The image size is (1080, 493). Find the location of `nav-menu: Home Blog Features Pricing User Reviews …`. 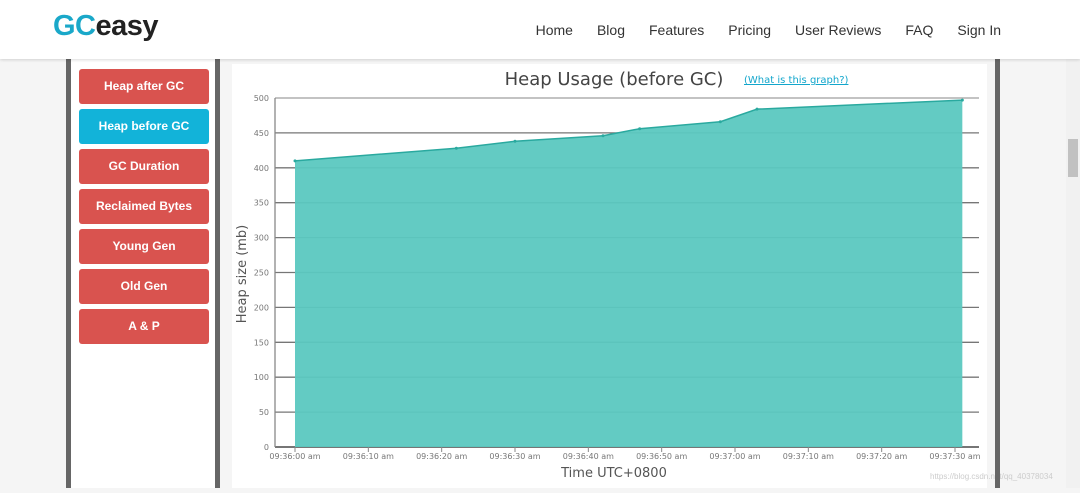

nav-menu: Home Blog Features Pricing User Reviews … is located at coordinates (756, 30).